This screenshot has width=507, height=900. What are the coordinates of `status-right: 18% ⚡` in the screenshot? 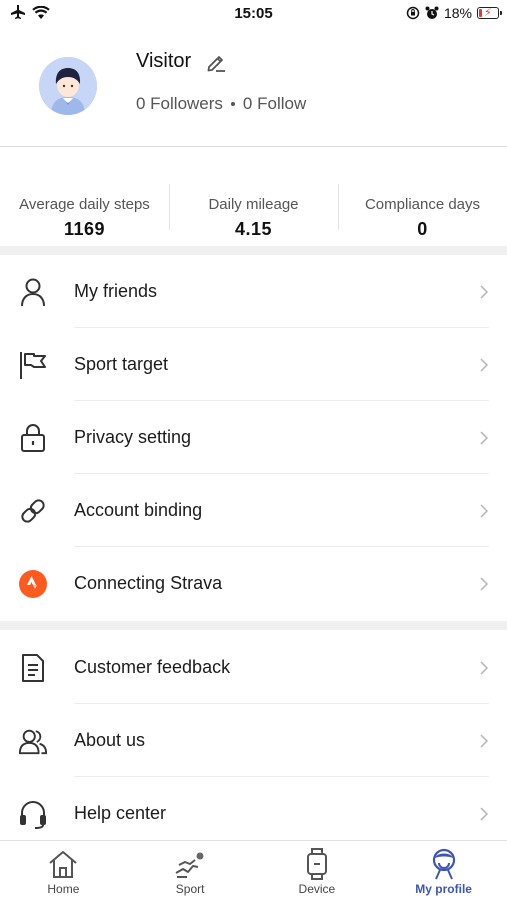 It's located at (454, 13).